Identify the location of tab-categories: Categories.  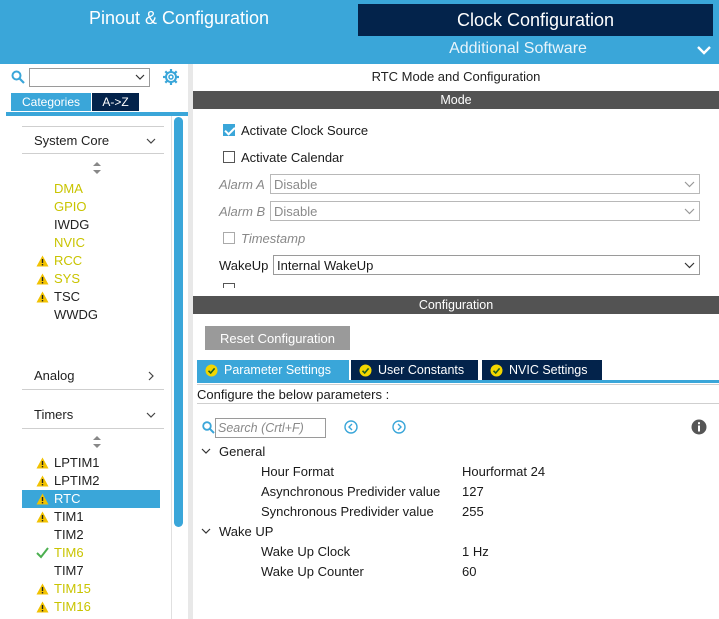
(51, 102).